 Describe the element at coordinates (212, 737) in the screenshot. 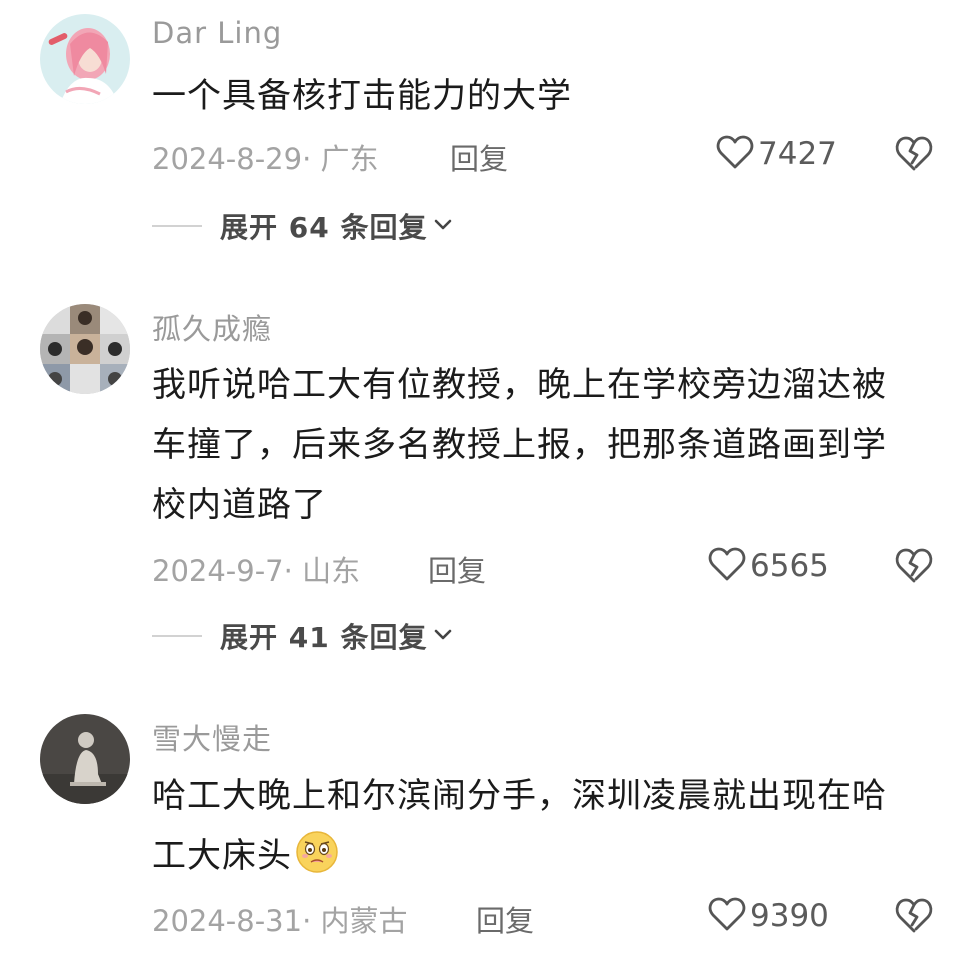

I see `username: 雪大慢走` at that location.